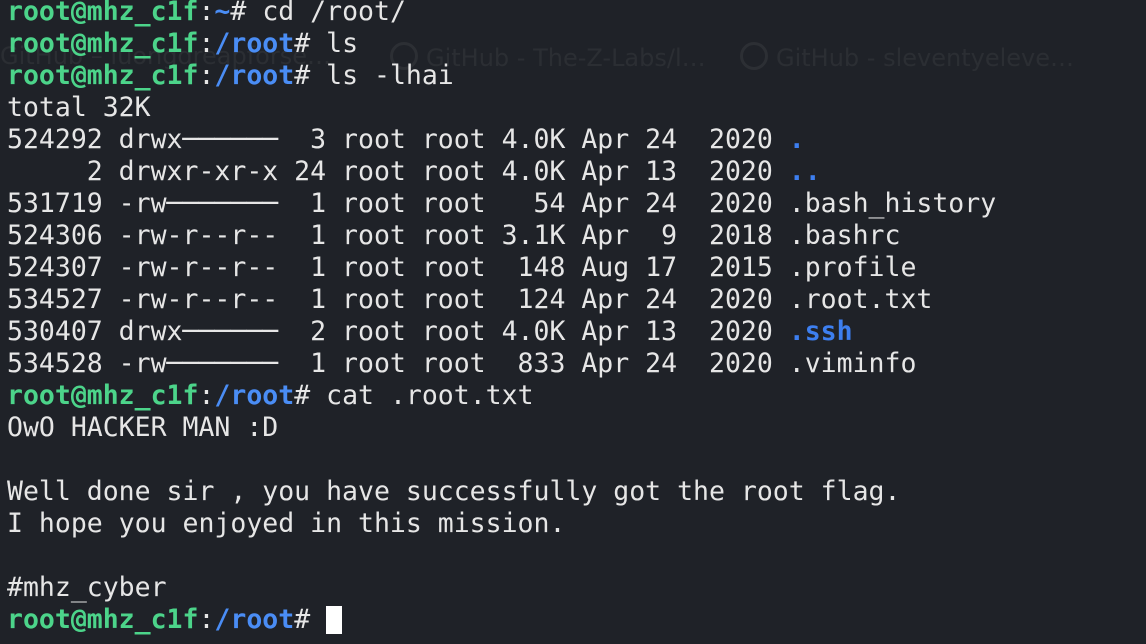 The width and height of the screenshot is (1146, 644). I want to click on listing-name: .root.txt, so click(860, 299).